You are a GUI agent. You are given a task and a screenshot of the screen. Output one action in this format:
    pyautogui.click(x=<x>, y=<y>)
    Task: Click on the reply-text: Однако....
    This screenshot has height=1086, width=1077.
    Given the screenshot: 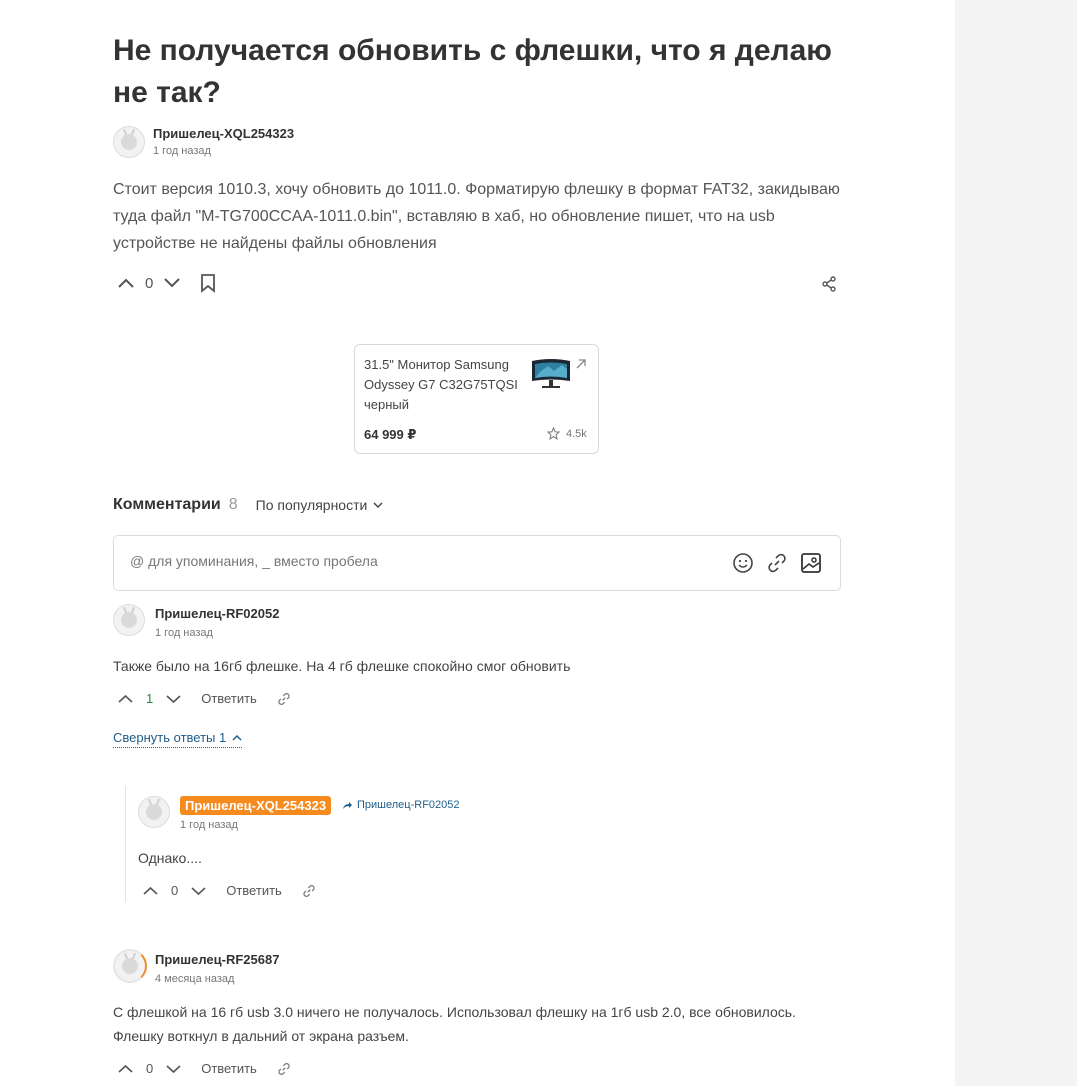 What is the action you would take?
    pyautogui.click(x=170, y=858)
    